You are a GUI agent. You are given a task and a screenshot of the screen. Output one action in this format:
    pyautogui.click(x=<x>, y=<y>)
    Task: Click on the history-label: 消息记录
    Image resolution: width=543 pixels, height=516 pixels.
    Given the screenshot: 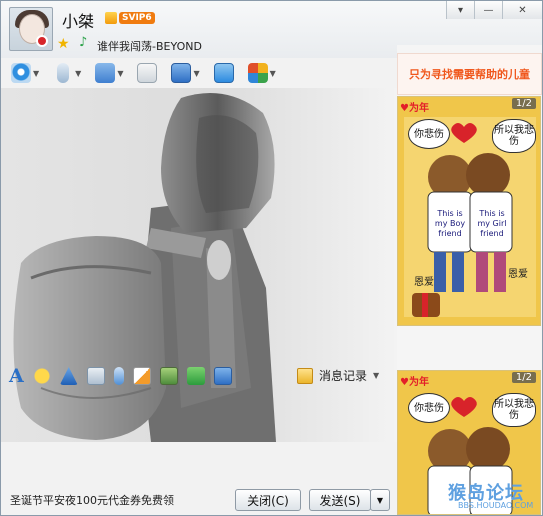 What is the action you would take?
    pyautogui.click(x=343, y=376)
    